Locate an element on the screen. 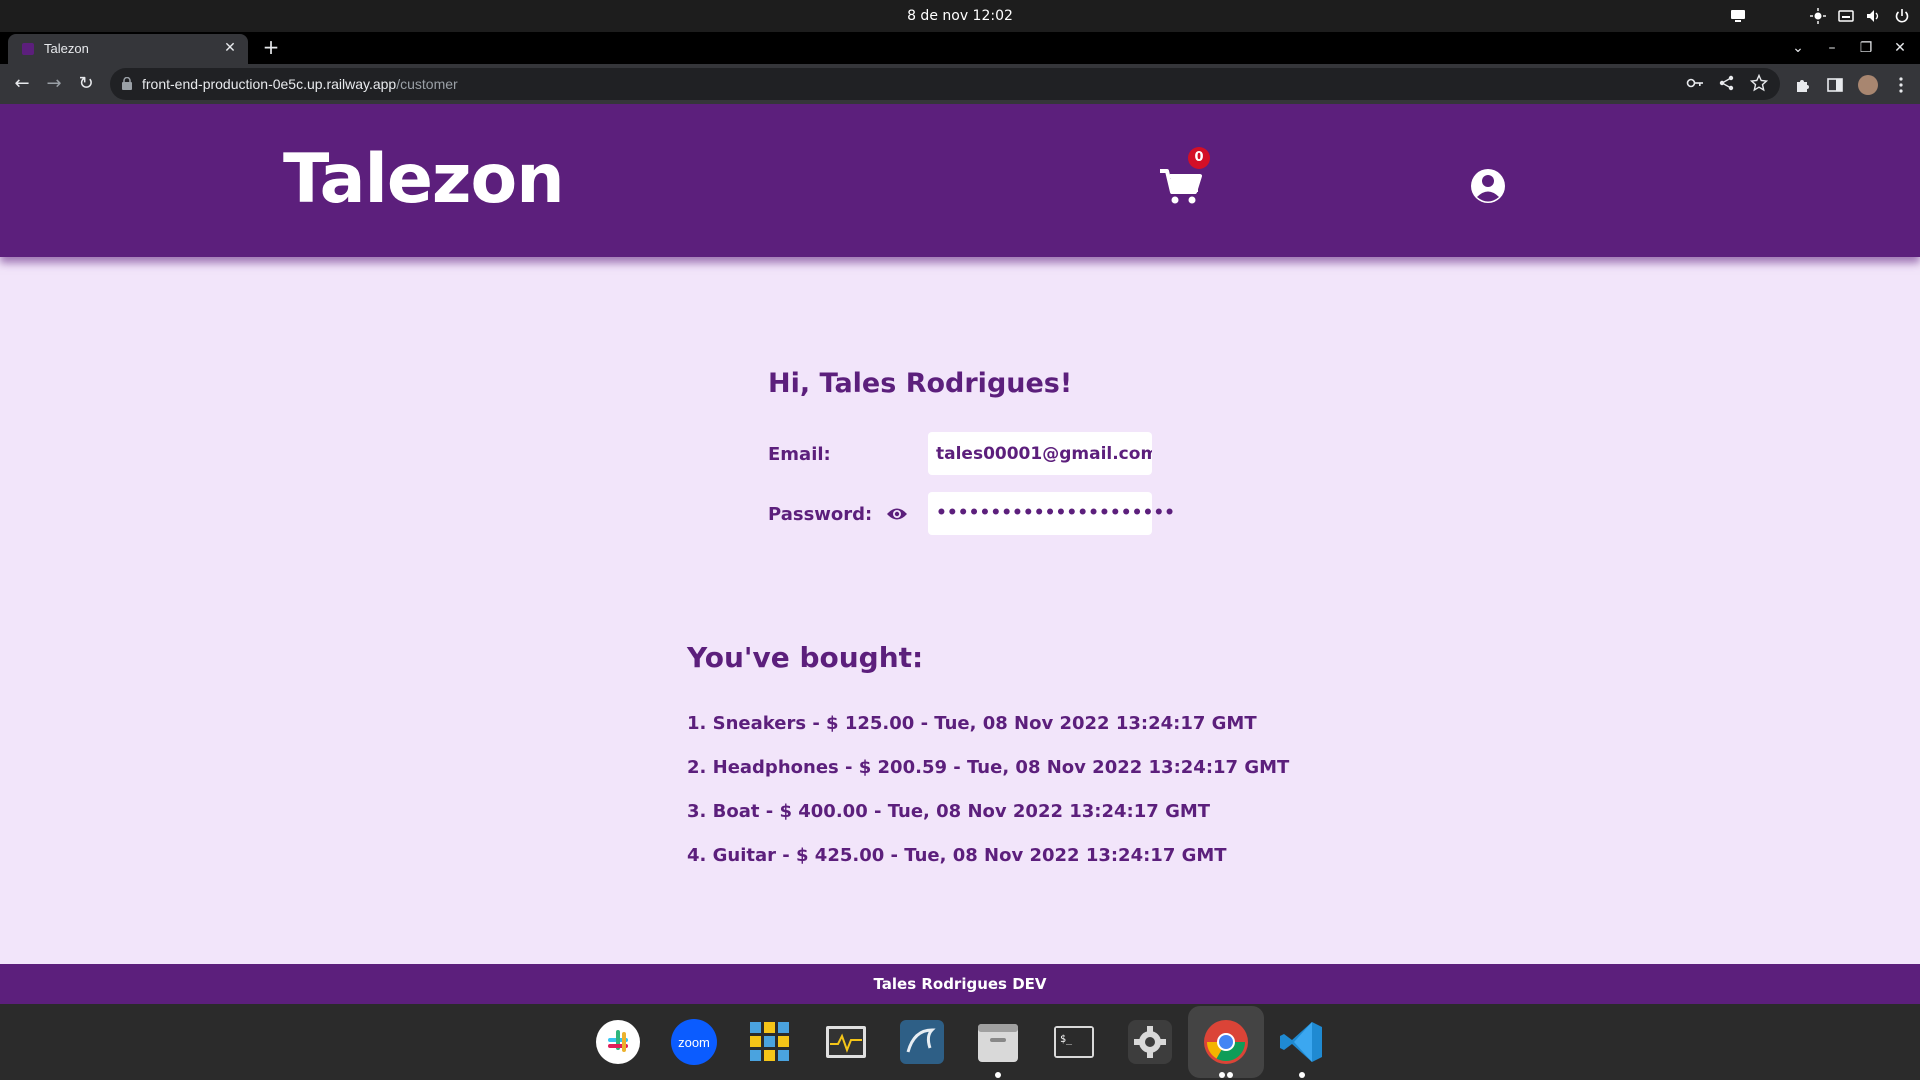  share-icon is located at coordinates (1727, 83).